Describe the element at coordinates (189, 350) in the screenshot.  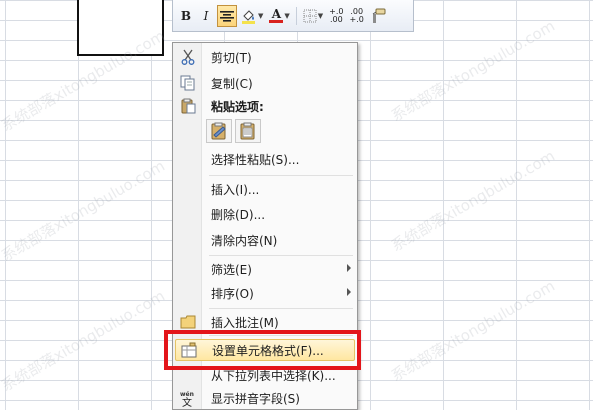
I see `format-cells-icon` at that location.